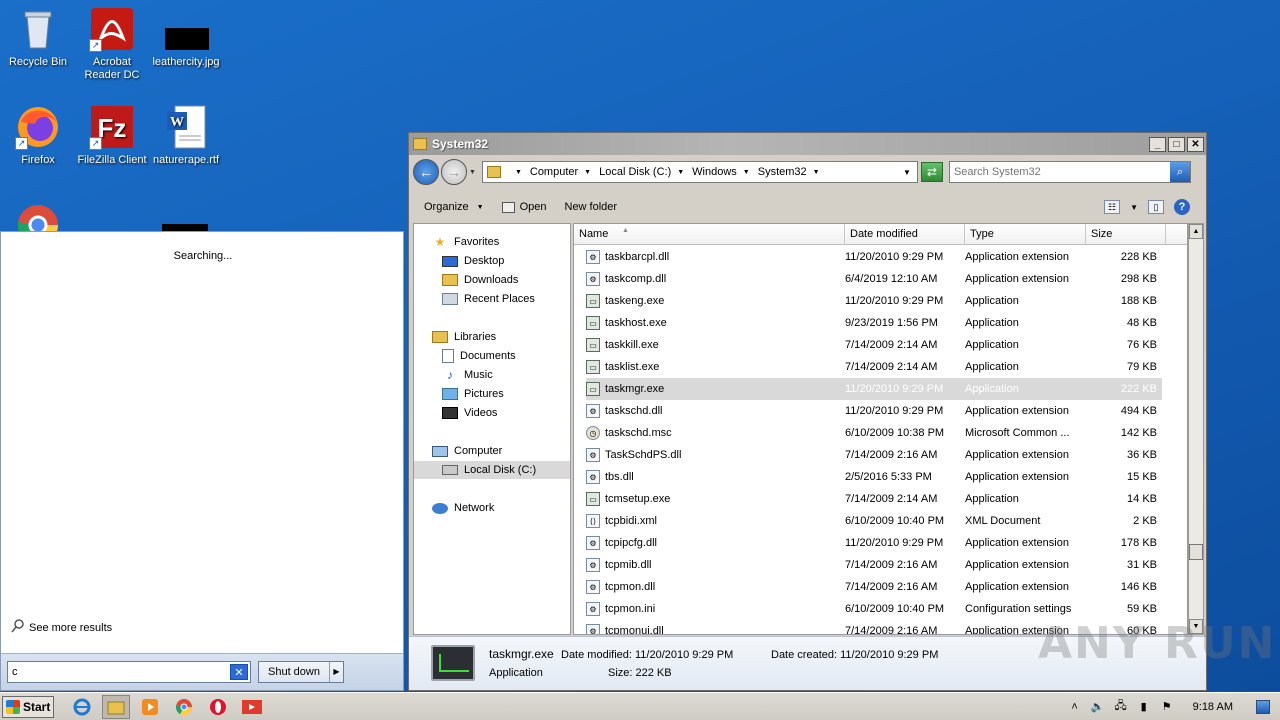  Describe the element at coordinates (1156, 207) in the screenshot. I see `preview-pane-icon: ▯` at that location.